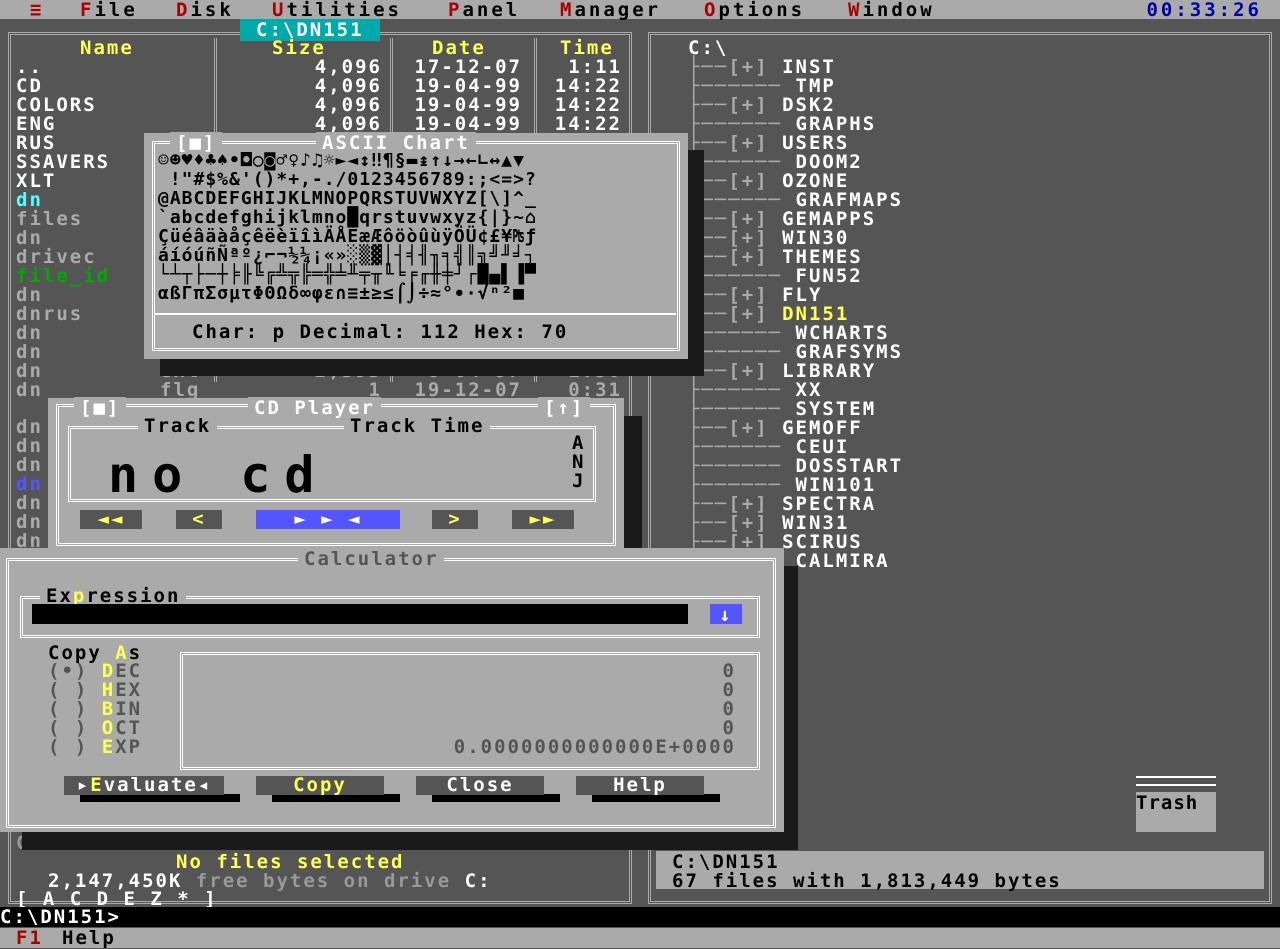 The width and height of the screenshot is (1280, 949). What do you see at coordinates (640, 917) in the screenshot?
I see `command-line: C:\DN151>` at bounding box center [640, 917].